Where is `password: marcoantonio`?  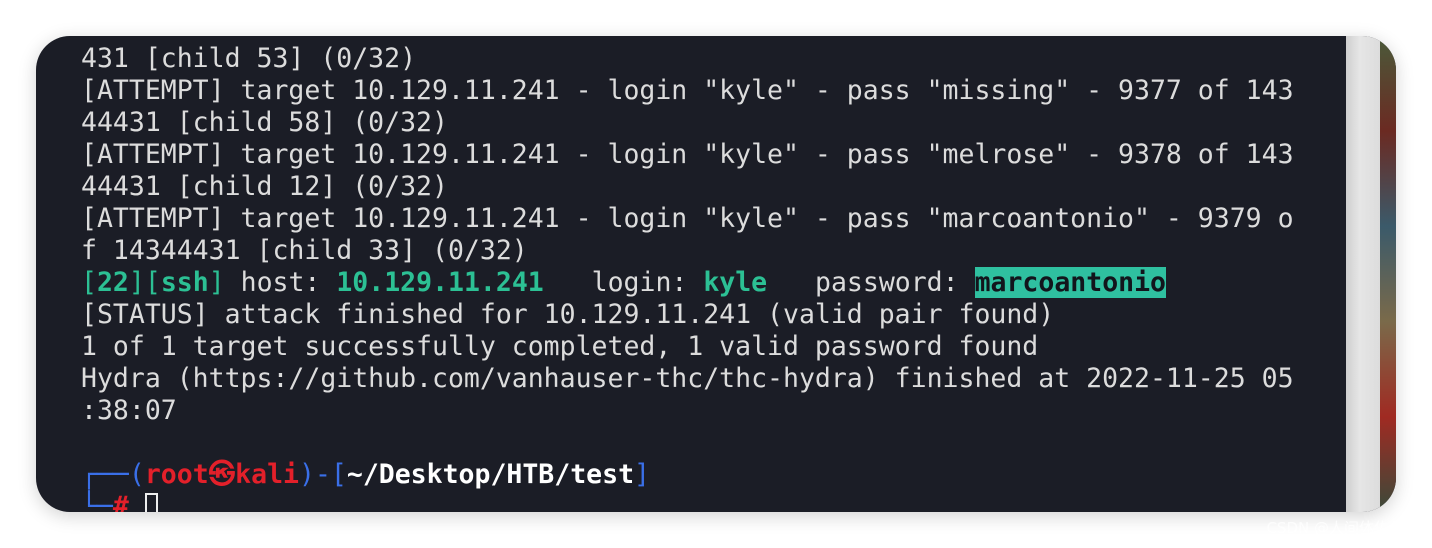 password: marcoantonio is located at coordinates (1070, 282).